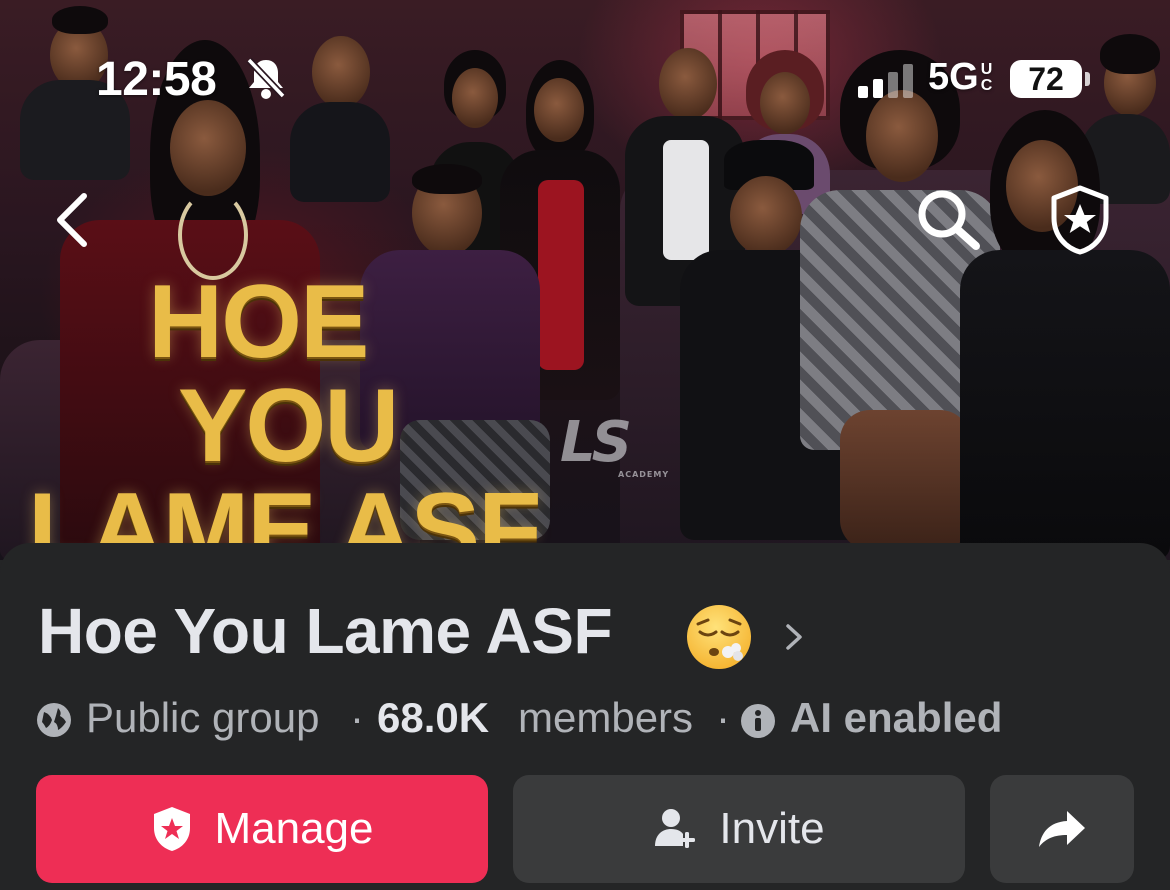 Image resolution: width=1170 pixels, height=890 pixels. Describe the element at coordinates (1087, 79) in the screenshot. I see `battery-tip` at that location.